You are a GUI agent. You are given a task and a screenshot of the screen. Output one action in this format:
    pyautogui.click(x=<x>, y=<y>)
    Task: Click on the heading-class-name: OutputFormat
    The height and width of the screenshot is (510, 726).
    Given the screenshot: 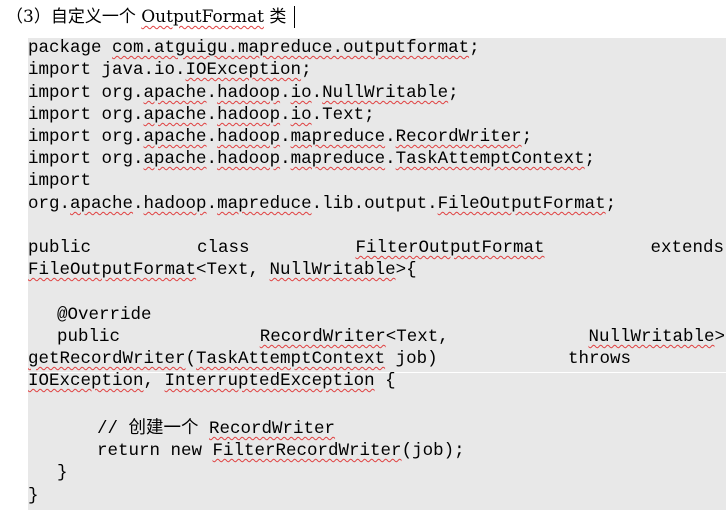 What is the action you would take?
    pyautogui.click(x=202, y=17)
    